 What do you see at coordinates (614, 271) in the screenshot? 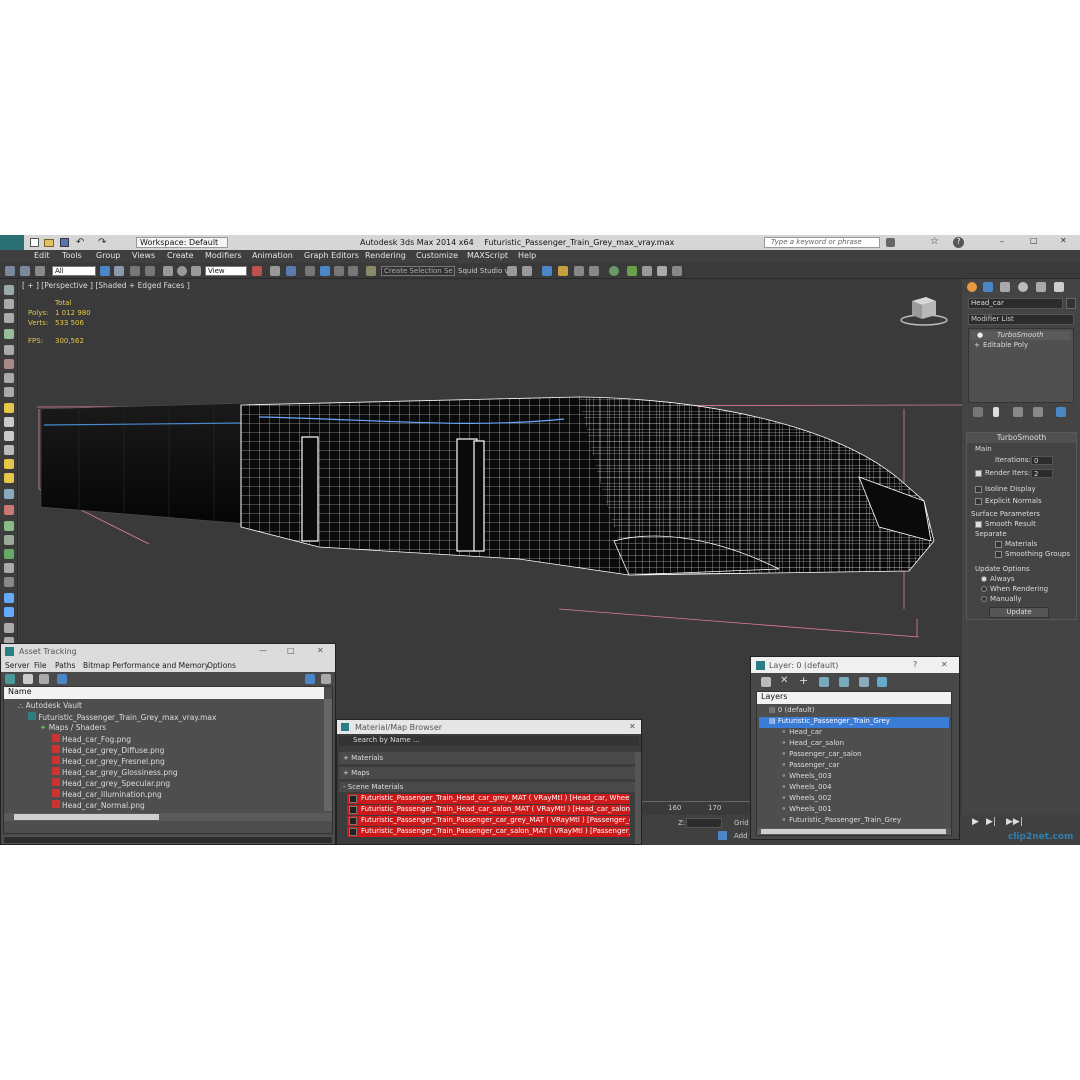
I see `material-editor-icon` at bounding box center [614, 271].